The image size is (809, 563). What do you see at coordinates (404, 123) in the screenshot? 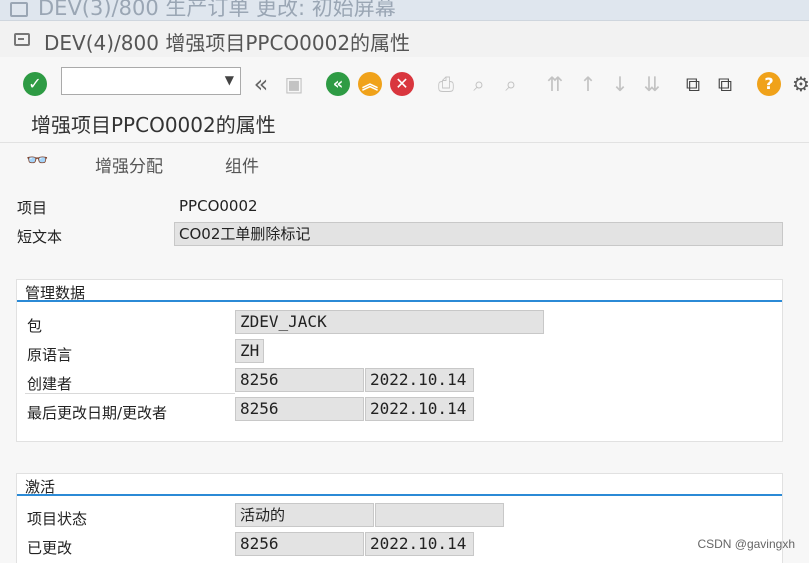
I see `page-title-bar: 增强项目PPCO0002的属性` at bounding box center [404, 123].